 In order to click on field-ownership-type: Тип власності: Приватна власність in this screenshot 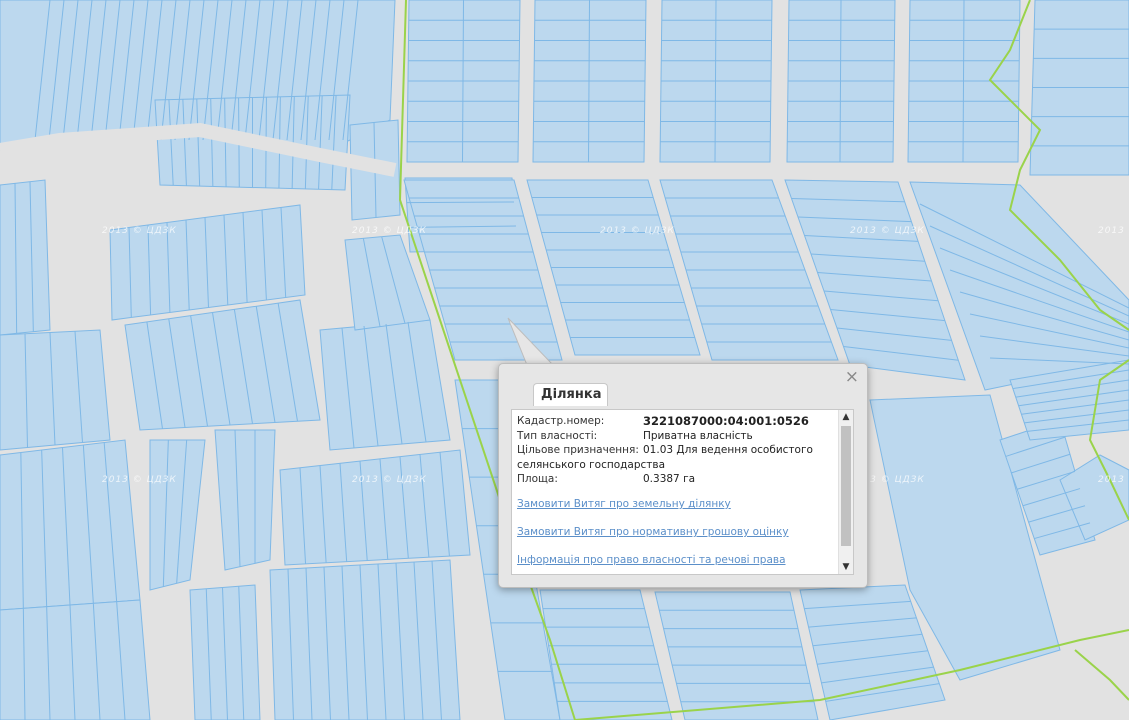, I will do `click(676, 436)`.